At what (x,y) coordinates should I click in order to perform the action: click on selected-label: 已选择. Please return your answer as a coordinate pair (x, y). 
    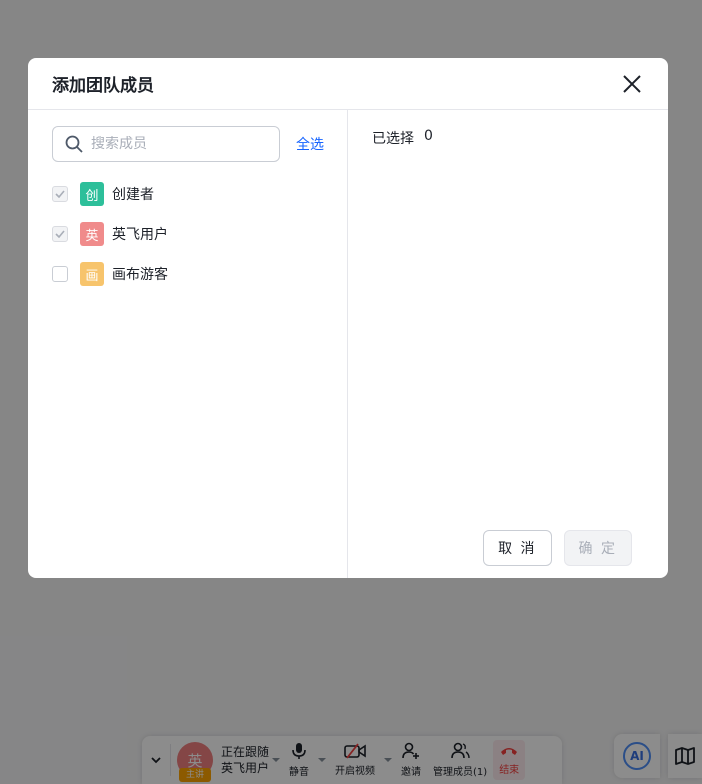
    Looking at the image, I should click on (393, 139).